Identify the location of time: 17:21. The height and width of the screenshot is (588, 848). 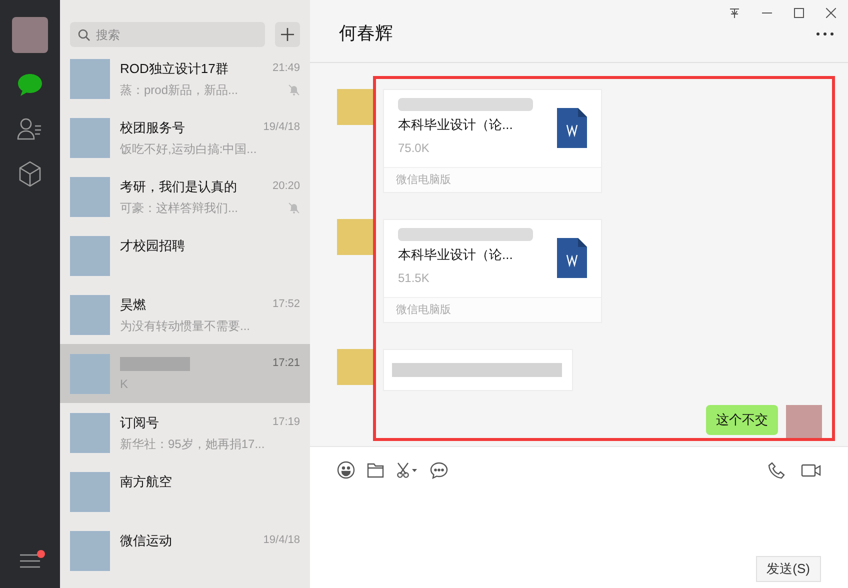
(286, 364).